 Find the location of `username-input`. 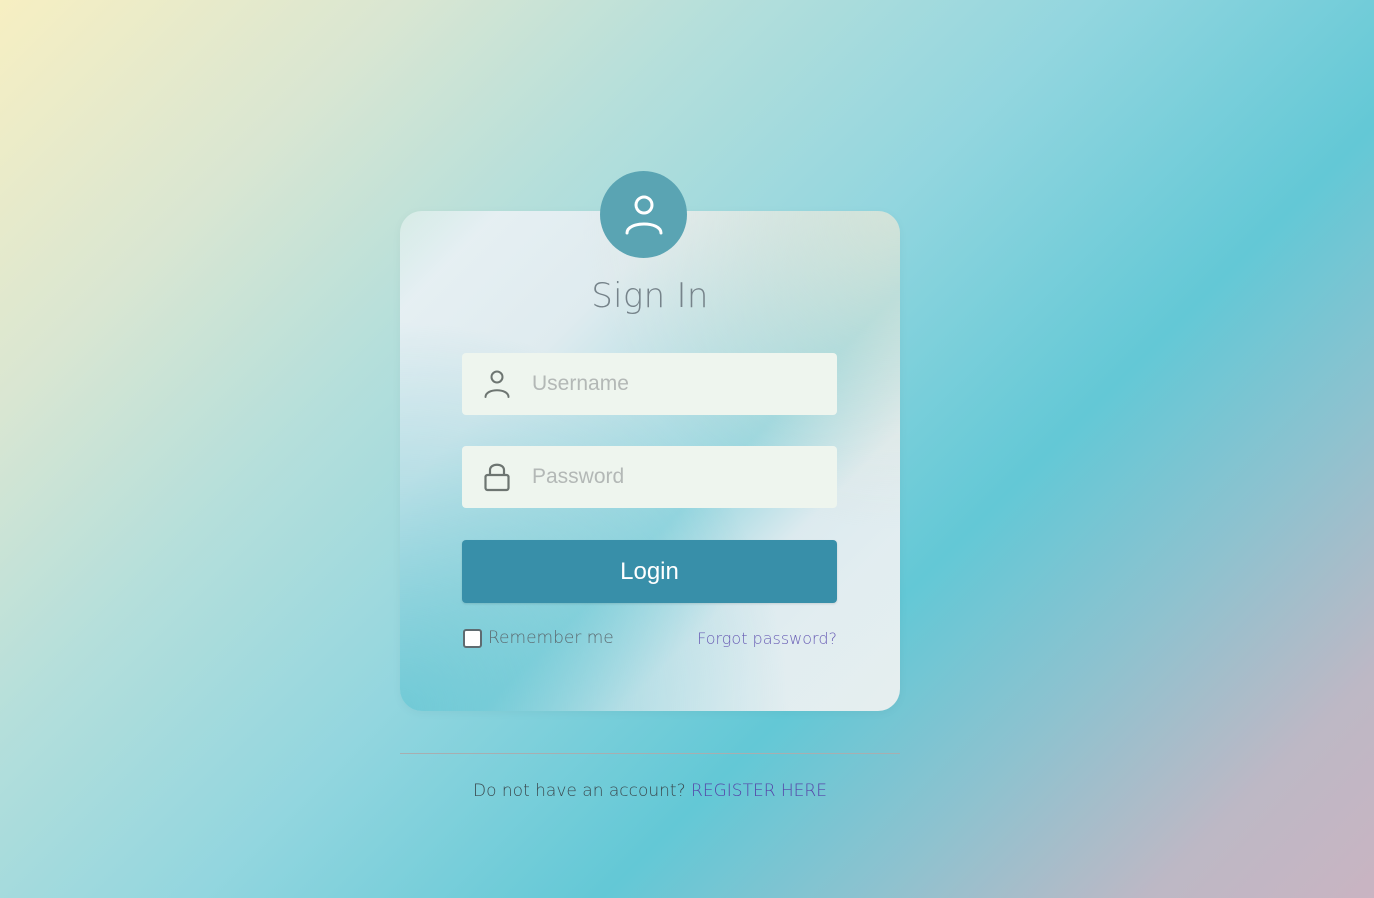

username-input is located at coordinates (677, 384).